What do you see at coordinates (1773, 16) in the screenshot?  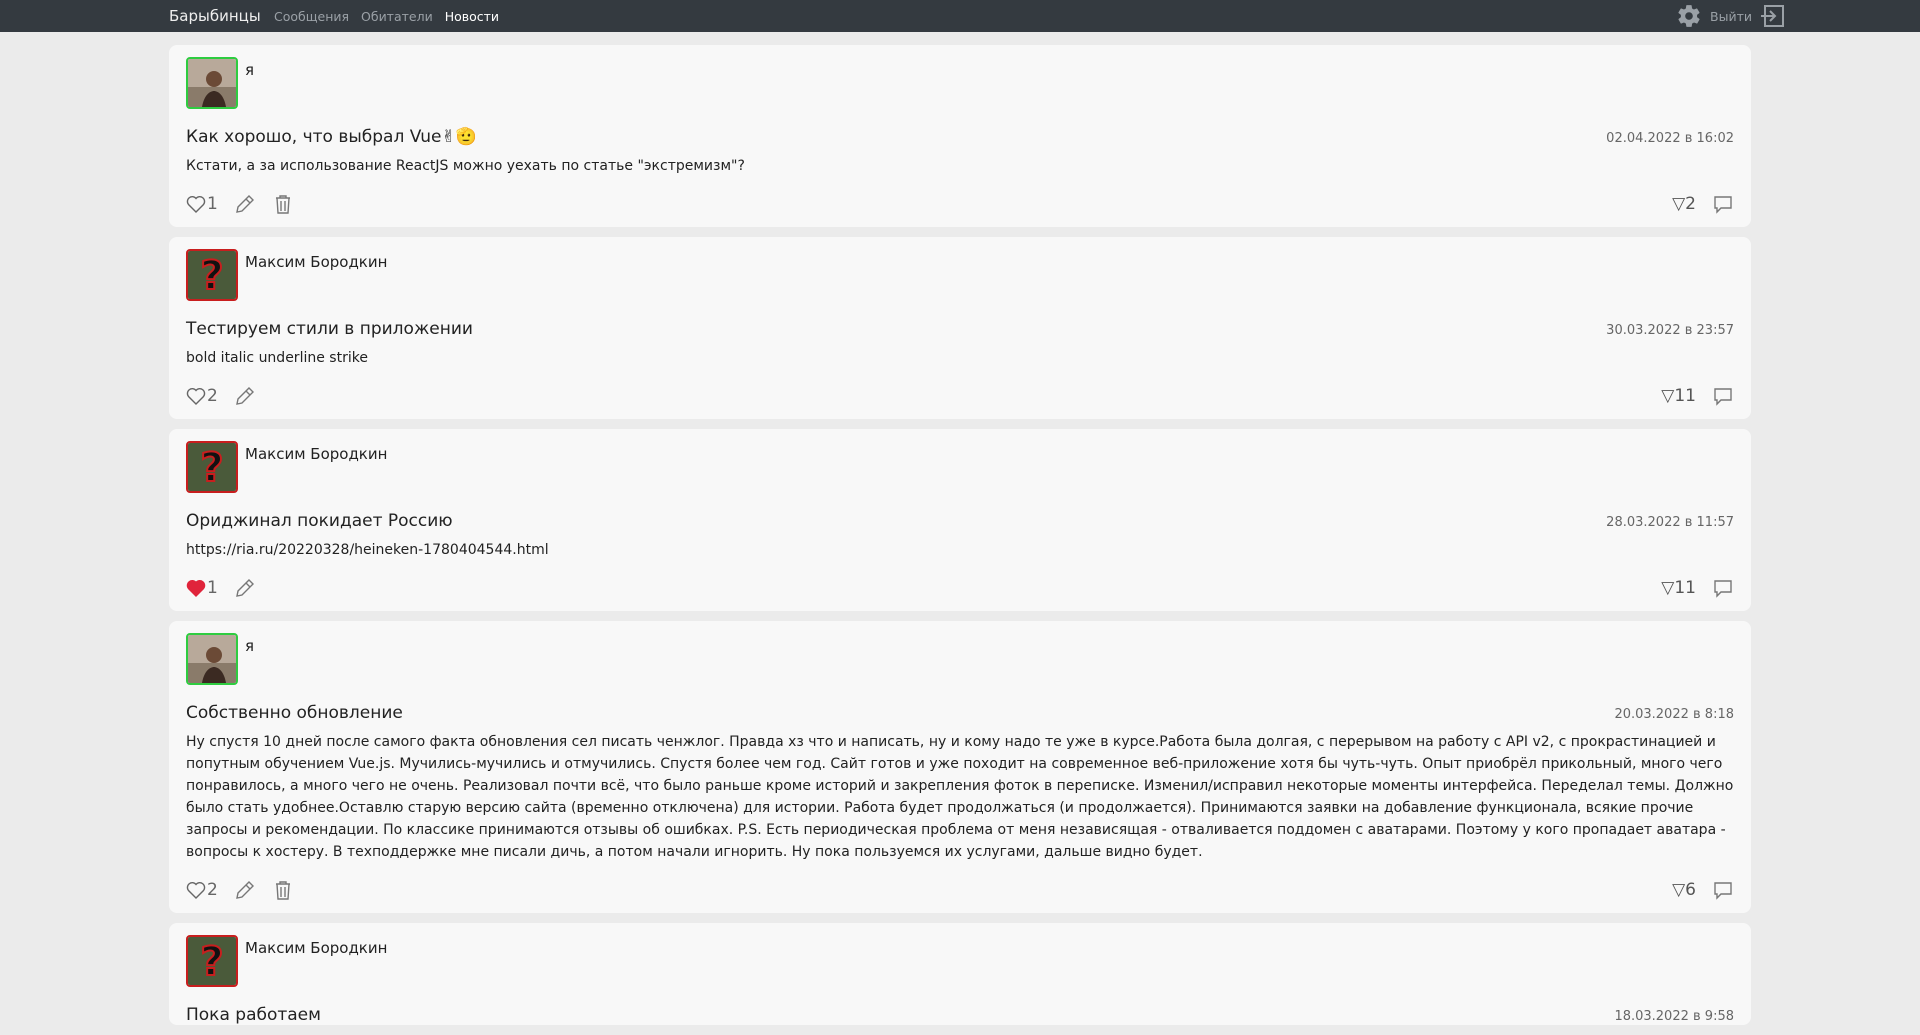 I see `logout-icon` at bounding box center [1773, 16].